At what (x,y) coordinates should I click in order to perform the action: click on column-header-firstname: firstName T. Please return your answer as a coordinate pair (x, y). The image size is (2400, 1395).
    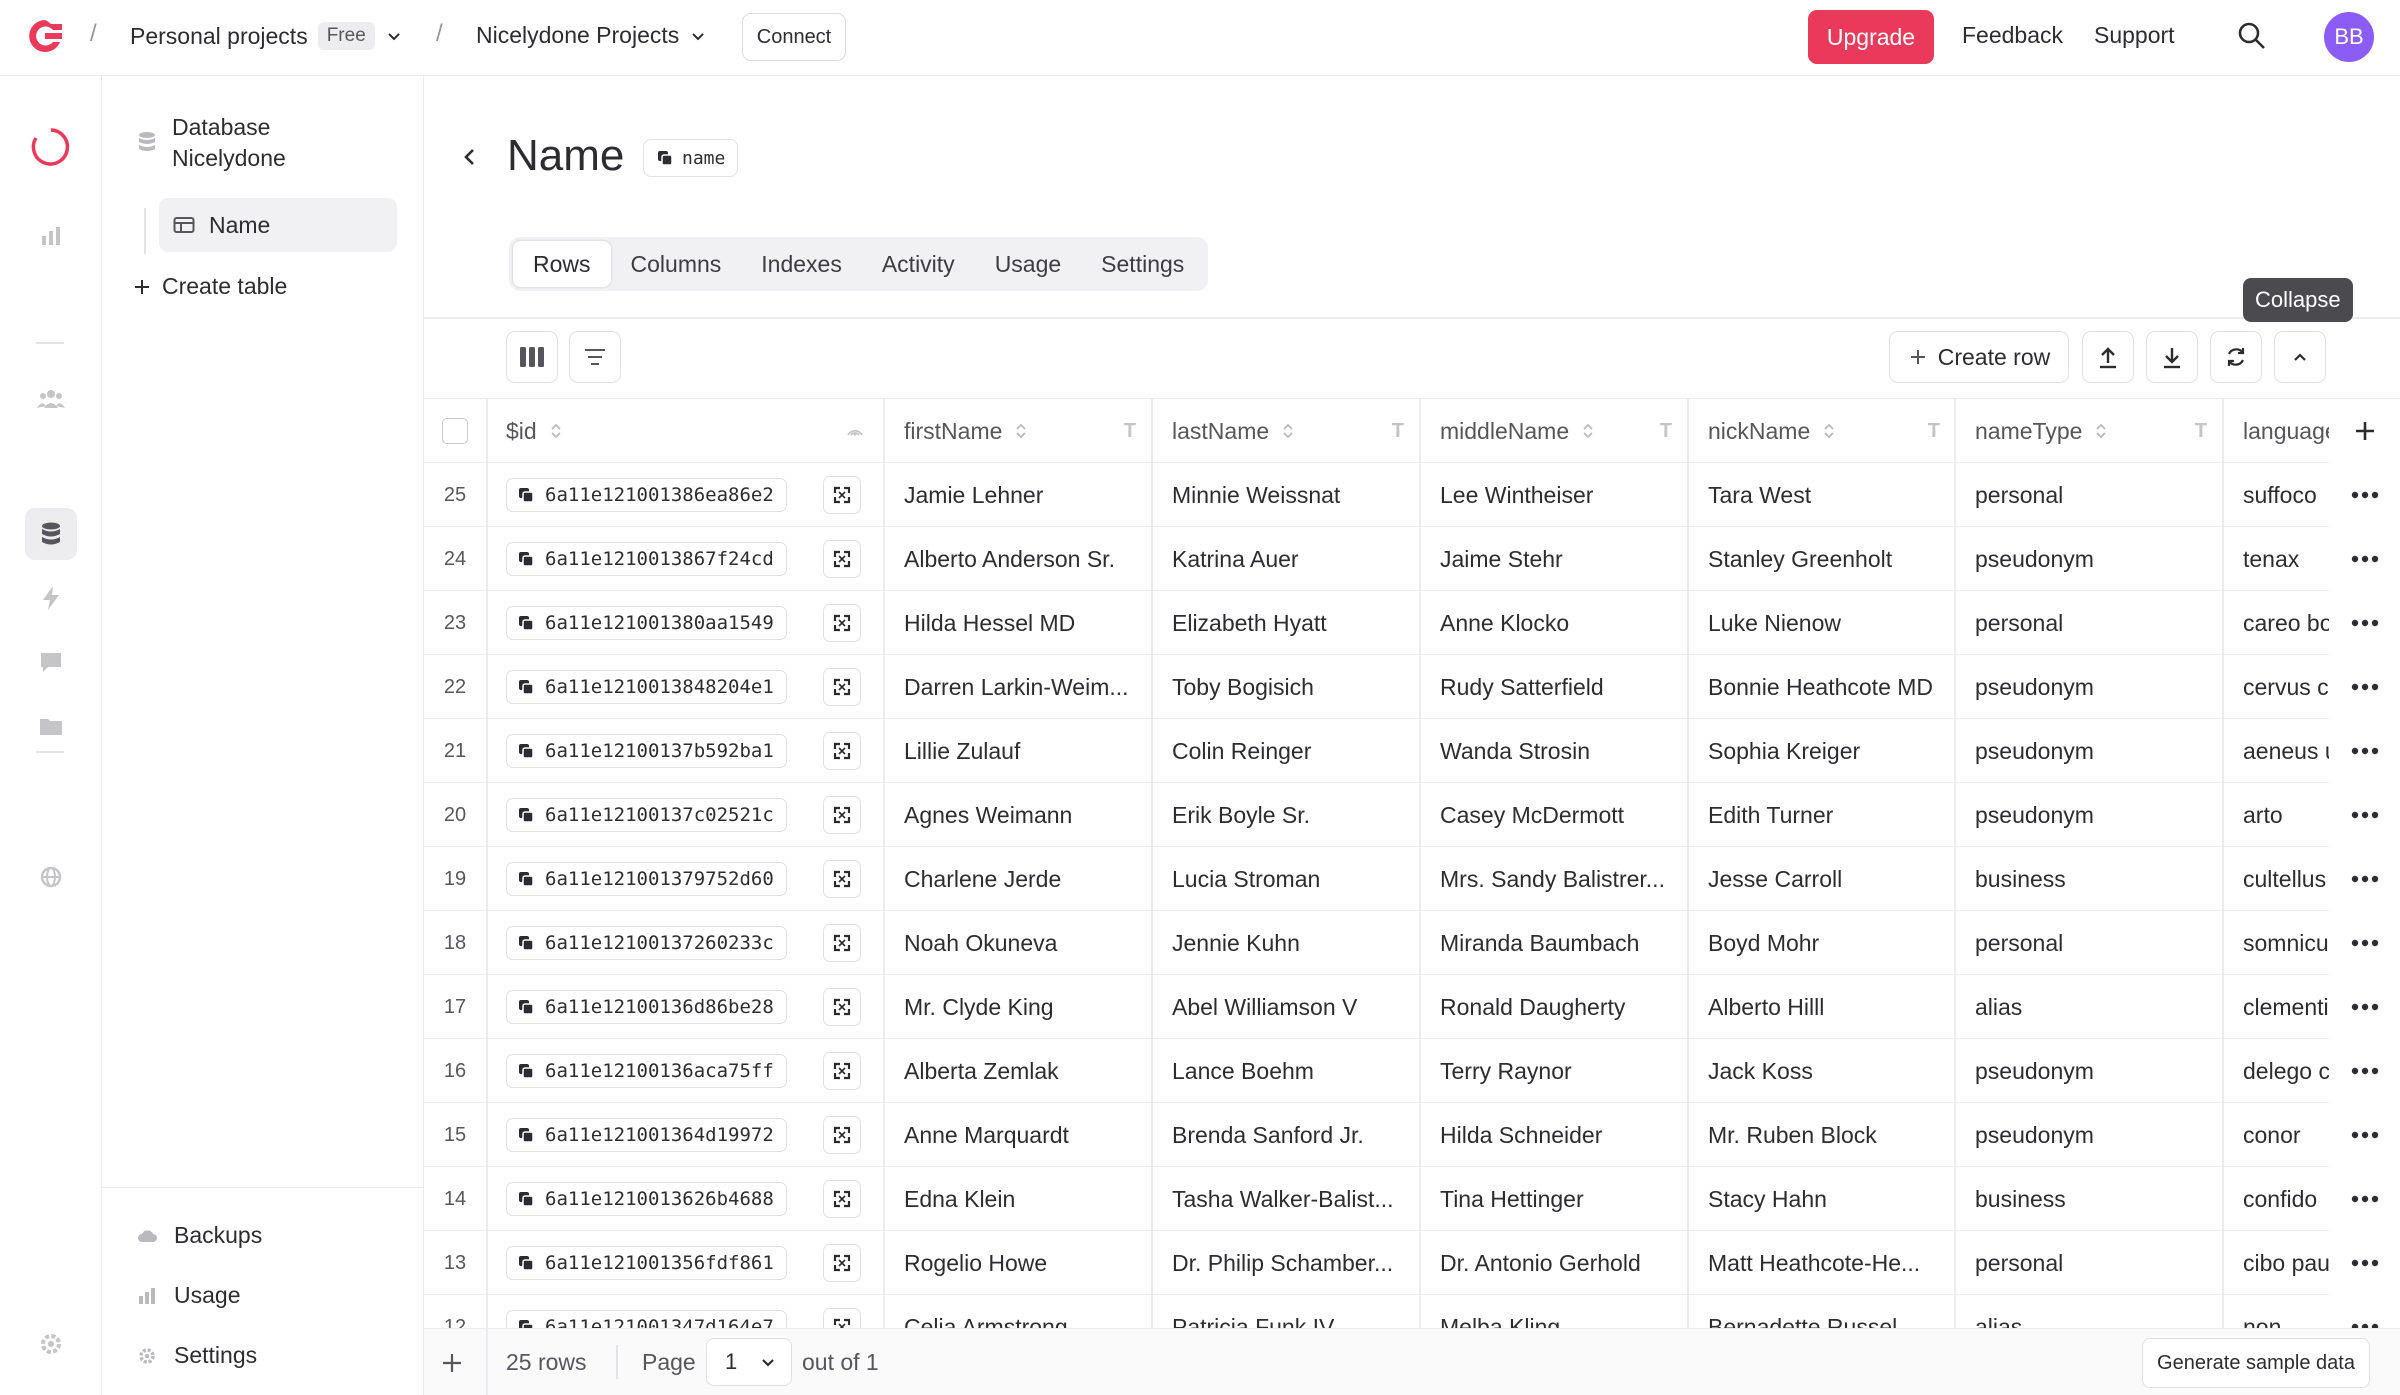
    Looking at the image, I should click on (1020, 431).